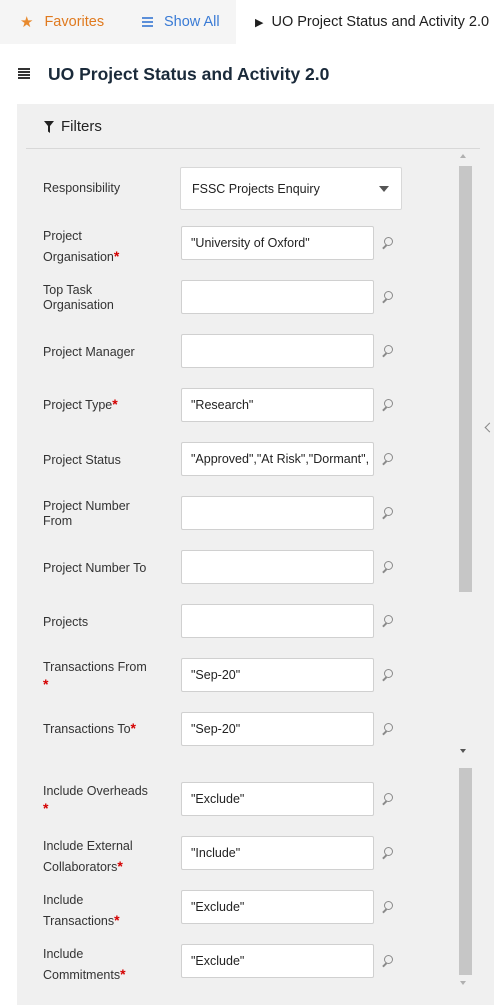 The image size is (494, 1005). I want to click on project-status-field: "Approved","At Risk","Dormant",, so click(277, 459).